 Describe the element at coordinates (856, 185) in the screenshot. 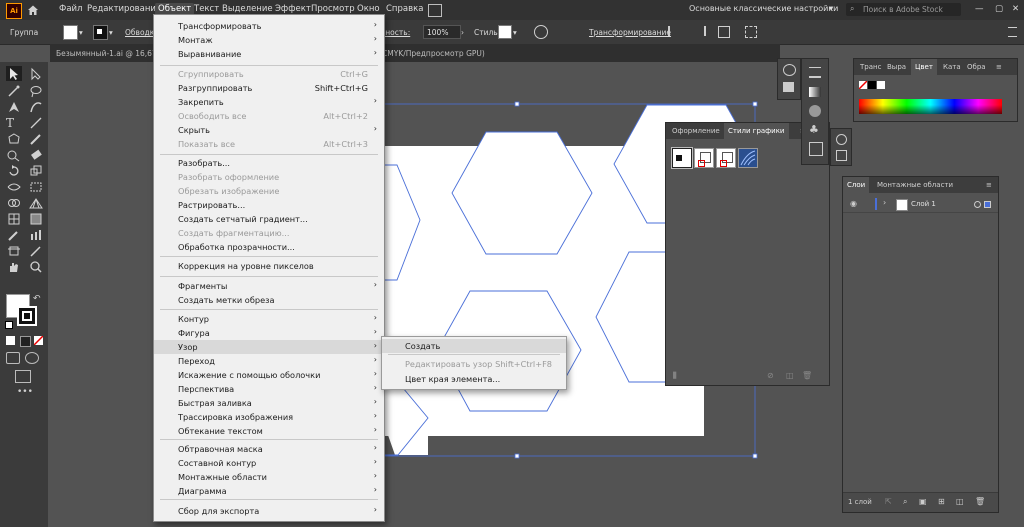

I see `tab-layers: Слои` at that location.